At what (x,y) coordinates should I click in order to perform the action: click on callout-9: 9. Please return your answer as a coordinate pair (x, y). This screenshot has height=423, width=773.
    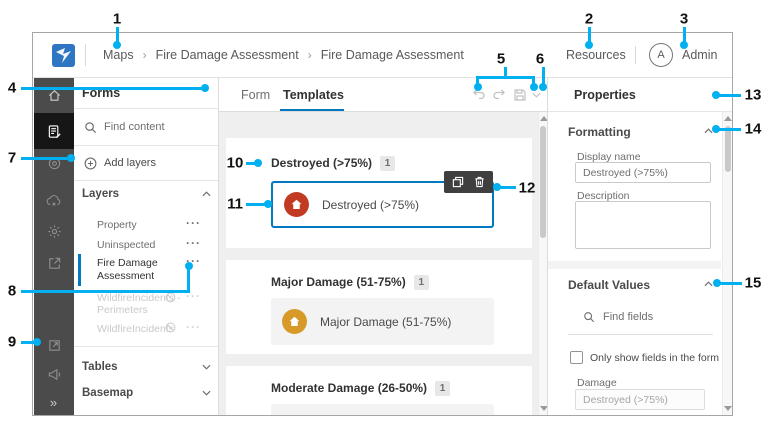
    Looking at the image, I should click on (12, 342).